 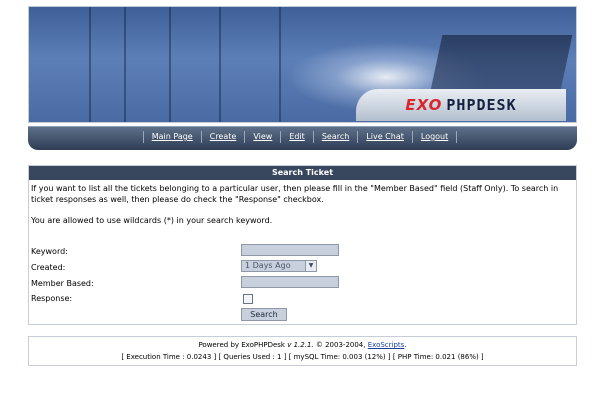 I want to click on logo-exo-text: EXO, so click(x=424, y=105).